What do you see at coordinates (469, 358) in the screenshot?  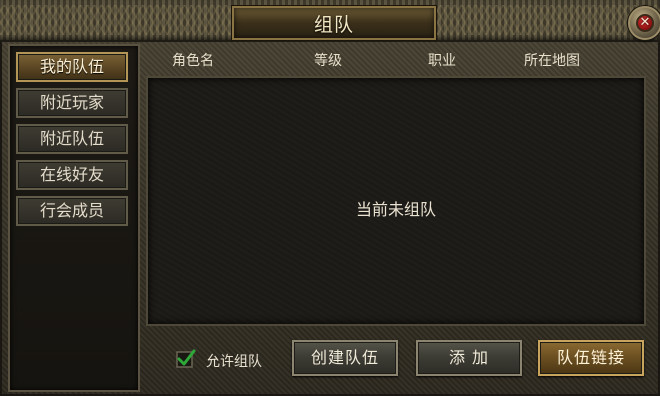 I see `add-member-button: 添 加` at bounding box center [469, 358].